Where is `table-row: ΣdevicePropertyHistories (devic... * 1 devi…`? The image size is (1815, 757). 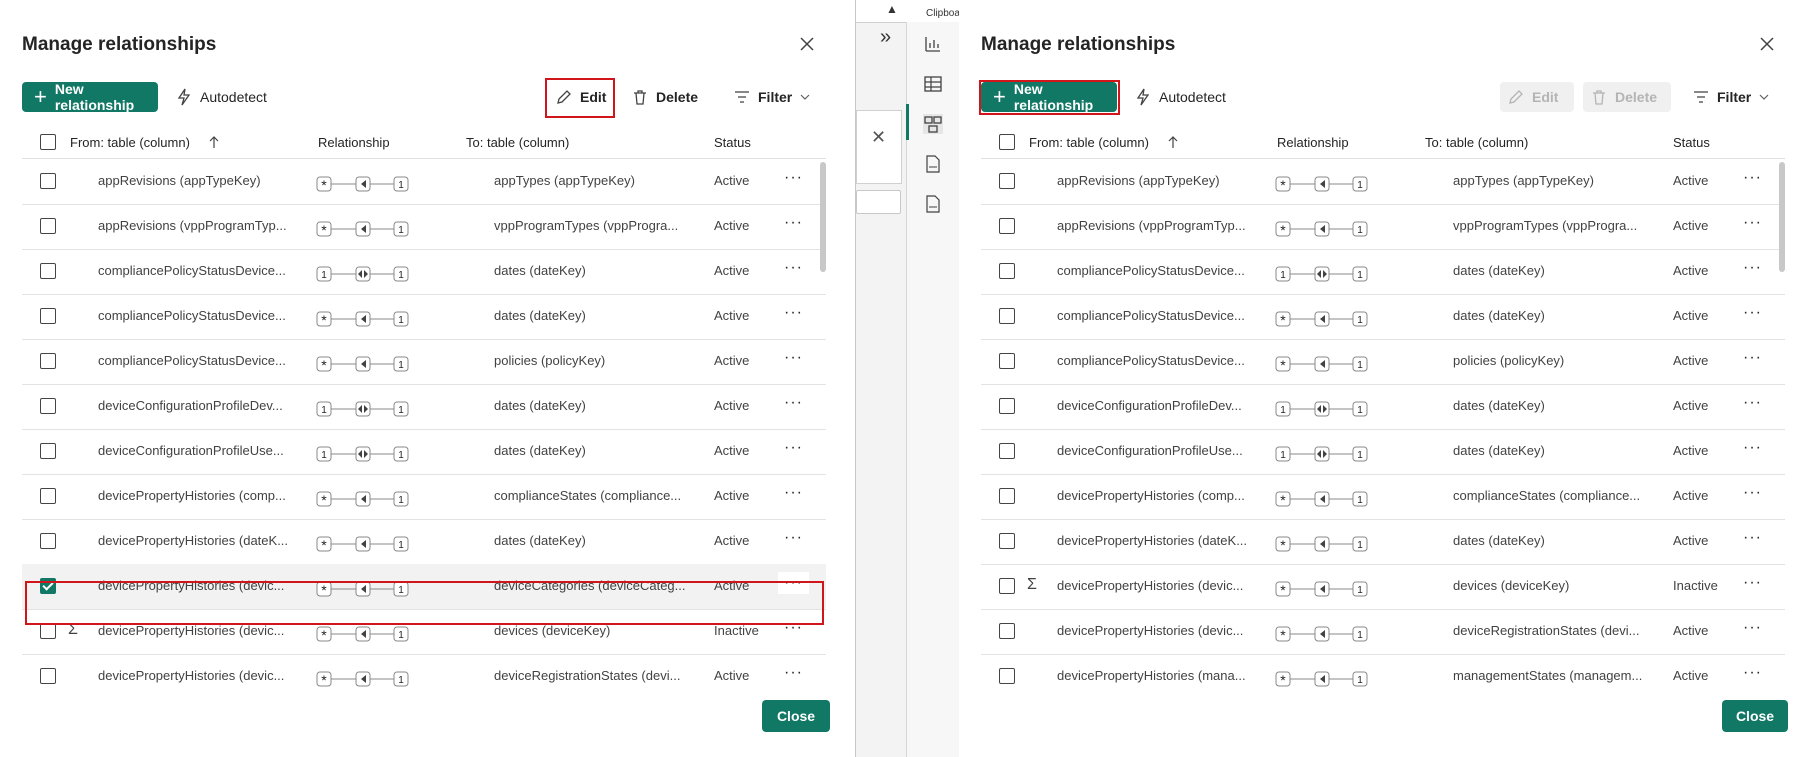
table-row: ΣdevicePropertyHistories (devic... * 1 devi… is located at coordinates (1383, 587).